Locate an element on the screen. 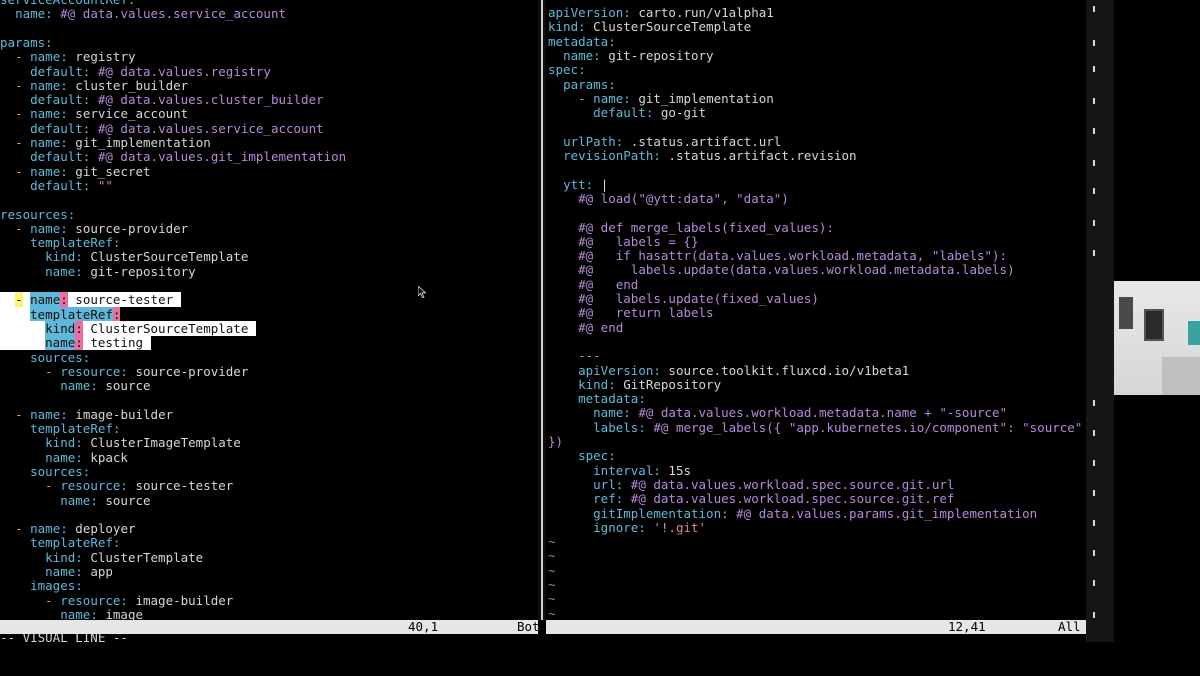 The width and height of the screenshot is (1200, 676). code-token: kind is located at coordinates (60, 328).